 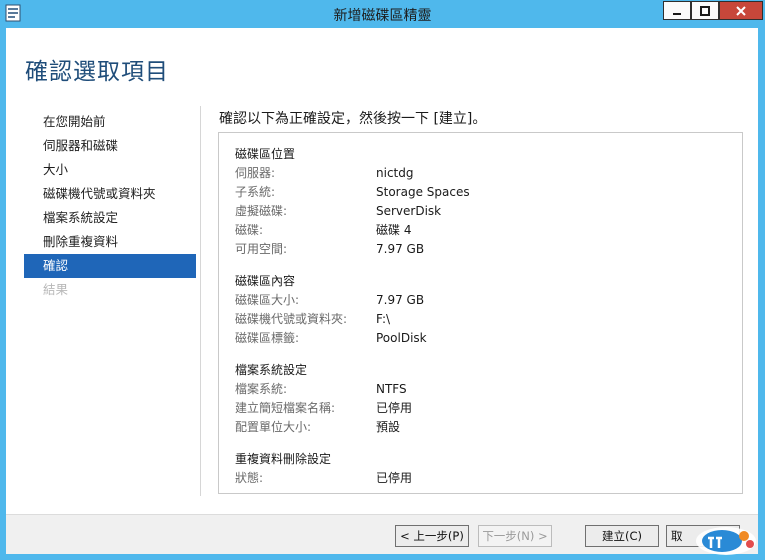 I want to click on section-title: 磁碟區位置, so click(x=265, y=154).